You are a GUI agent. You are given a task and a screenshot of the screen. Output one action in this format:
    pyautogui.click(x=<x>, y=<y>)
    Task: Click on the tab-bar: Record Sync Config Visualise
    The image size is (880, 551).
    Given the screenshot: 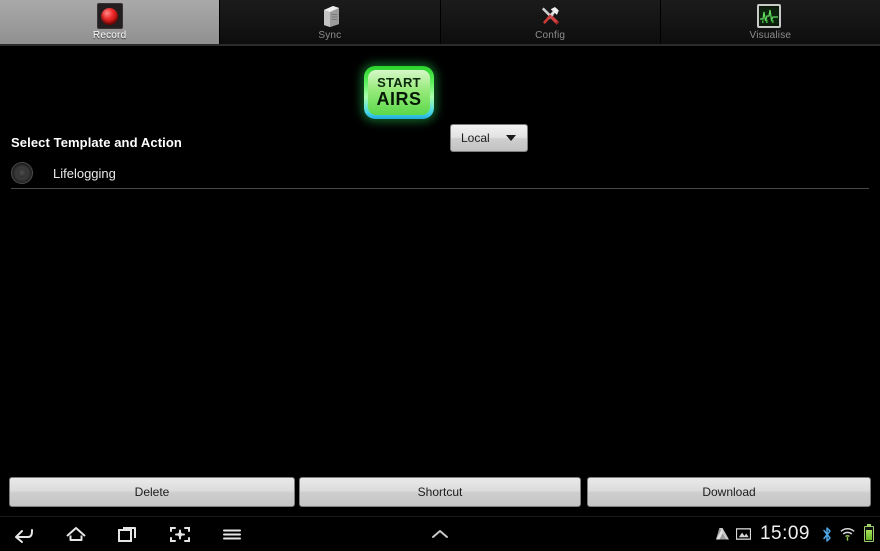 What is the action you would take?
    pyautogui.click(x=440, y=23)
    